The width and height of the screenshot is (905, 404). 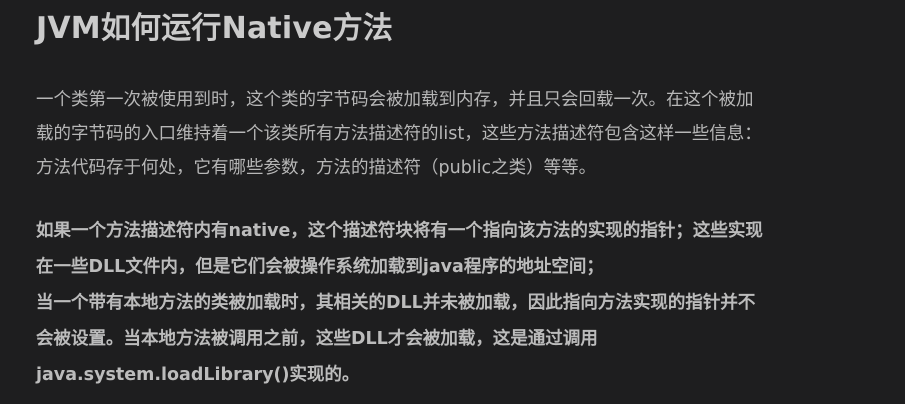 I want to click on paragraph-line: 会被设置。当本地方法被调用之前，这些DLL才会被加载，这是通过调用, so click(x=317, y=339).